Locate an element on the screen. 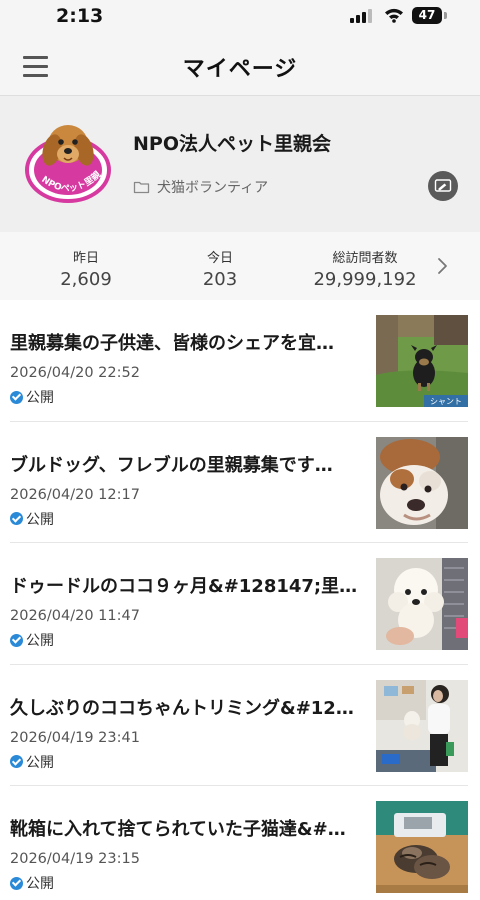 This screenshot has height=900, width=480. post-date: 2026/04/19 23:15 is located at coordinates (75, 859).